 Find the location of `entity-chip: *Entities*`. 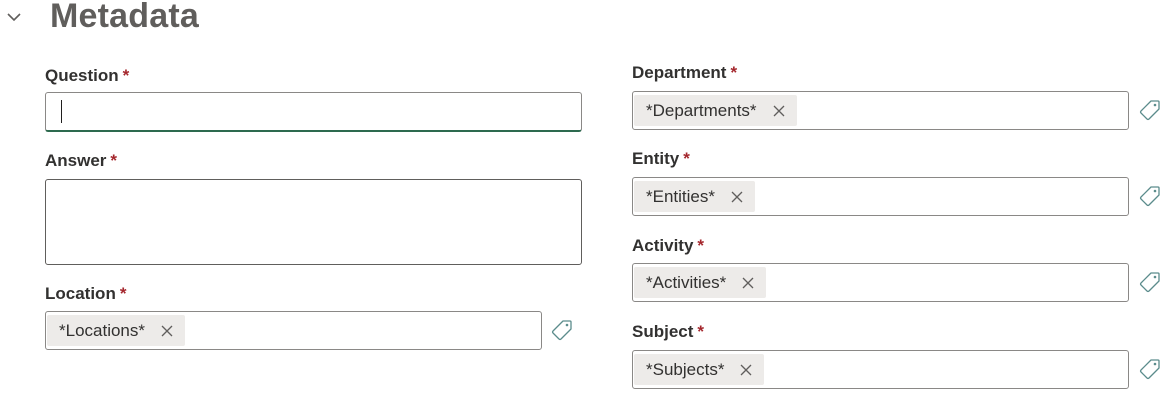

entity-chip: *Entities* is located at coordinates (694, 196).